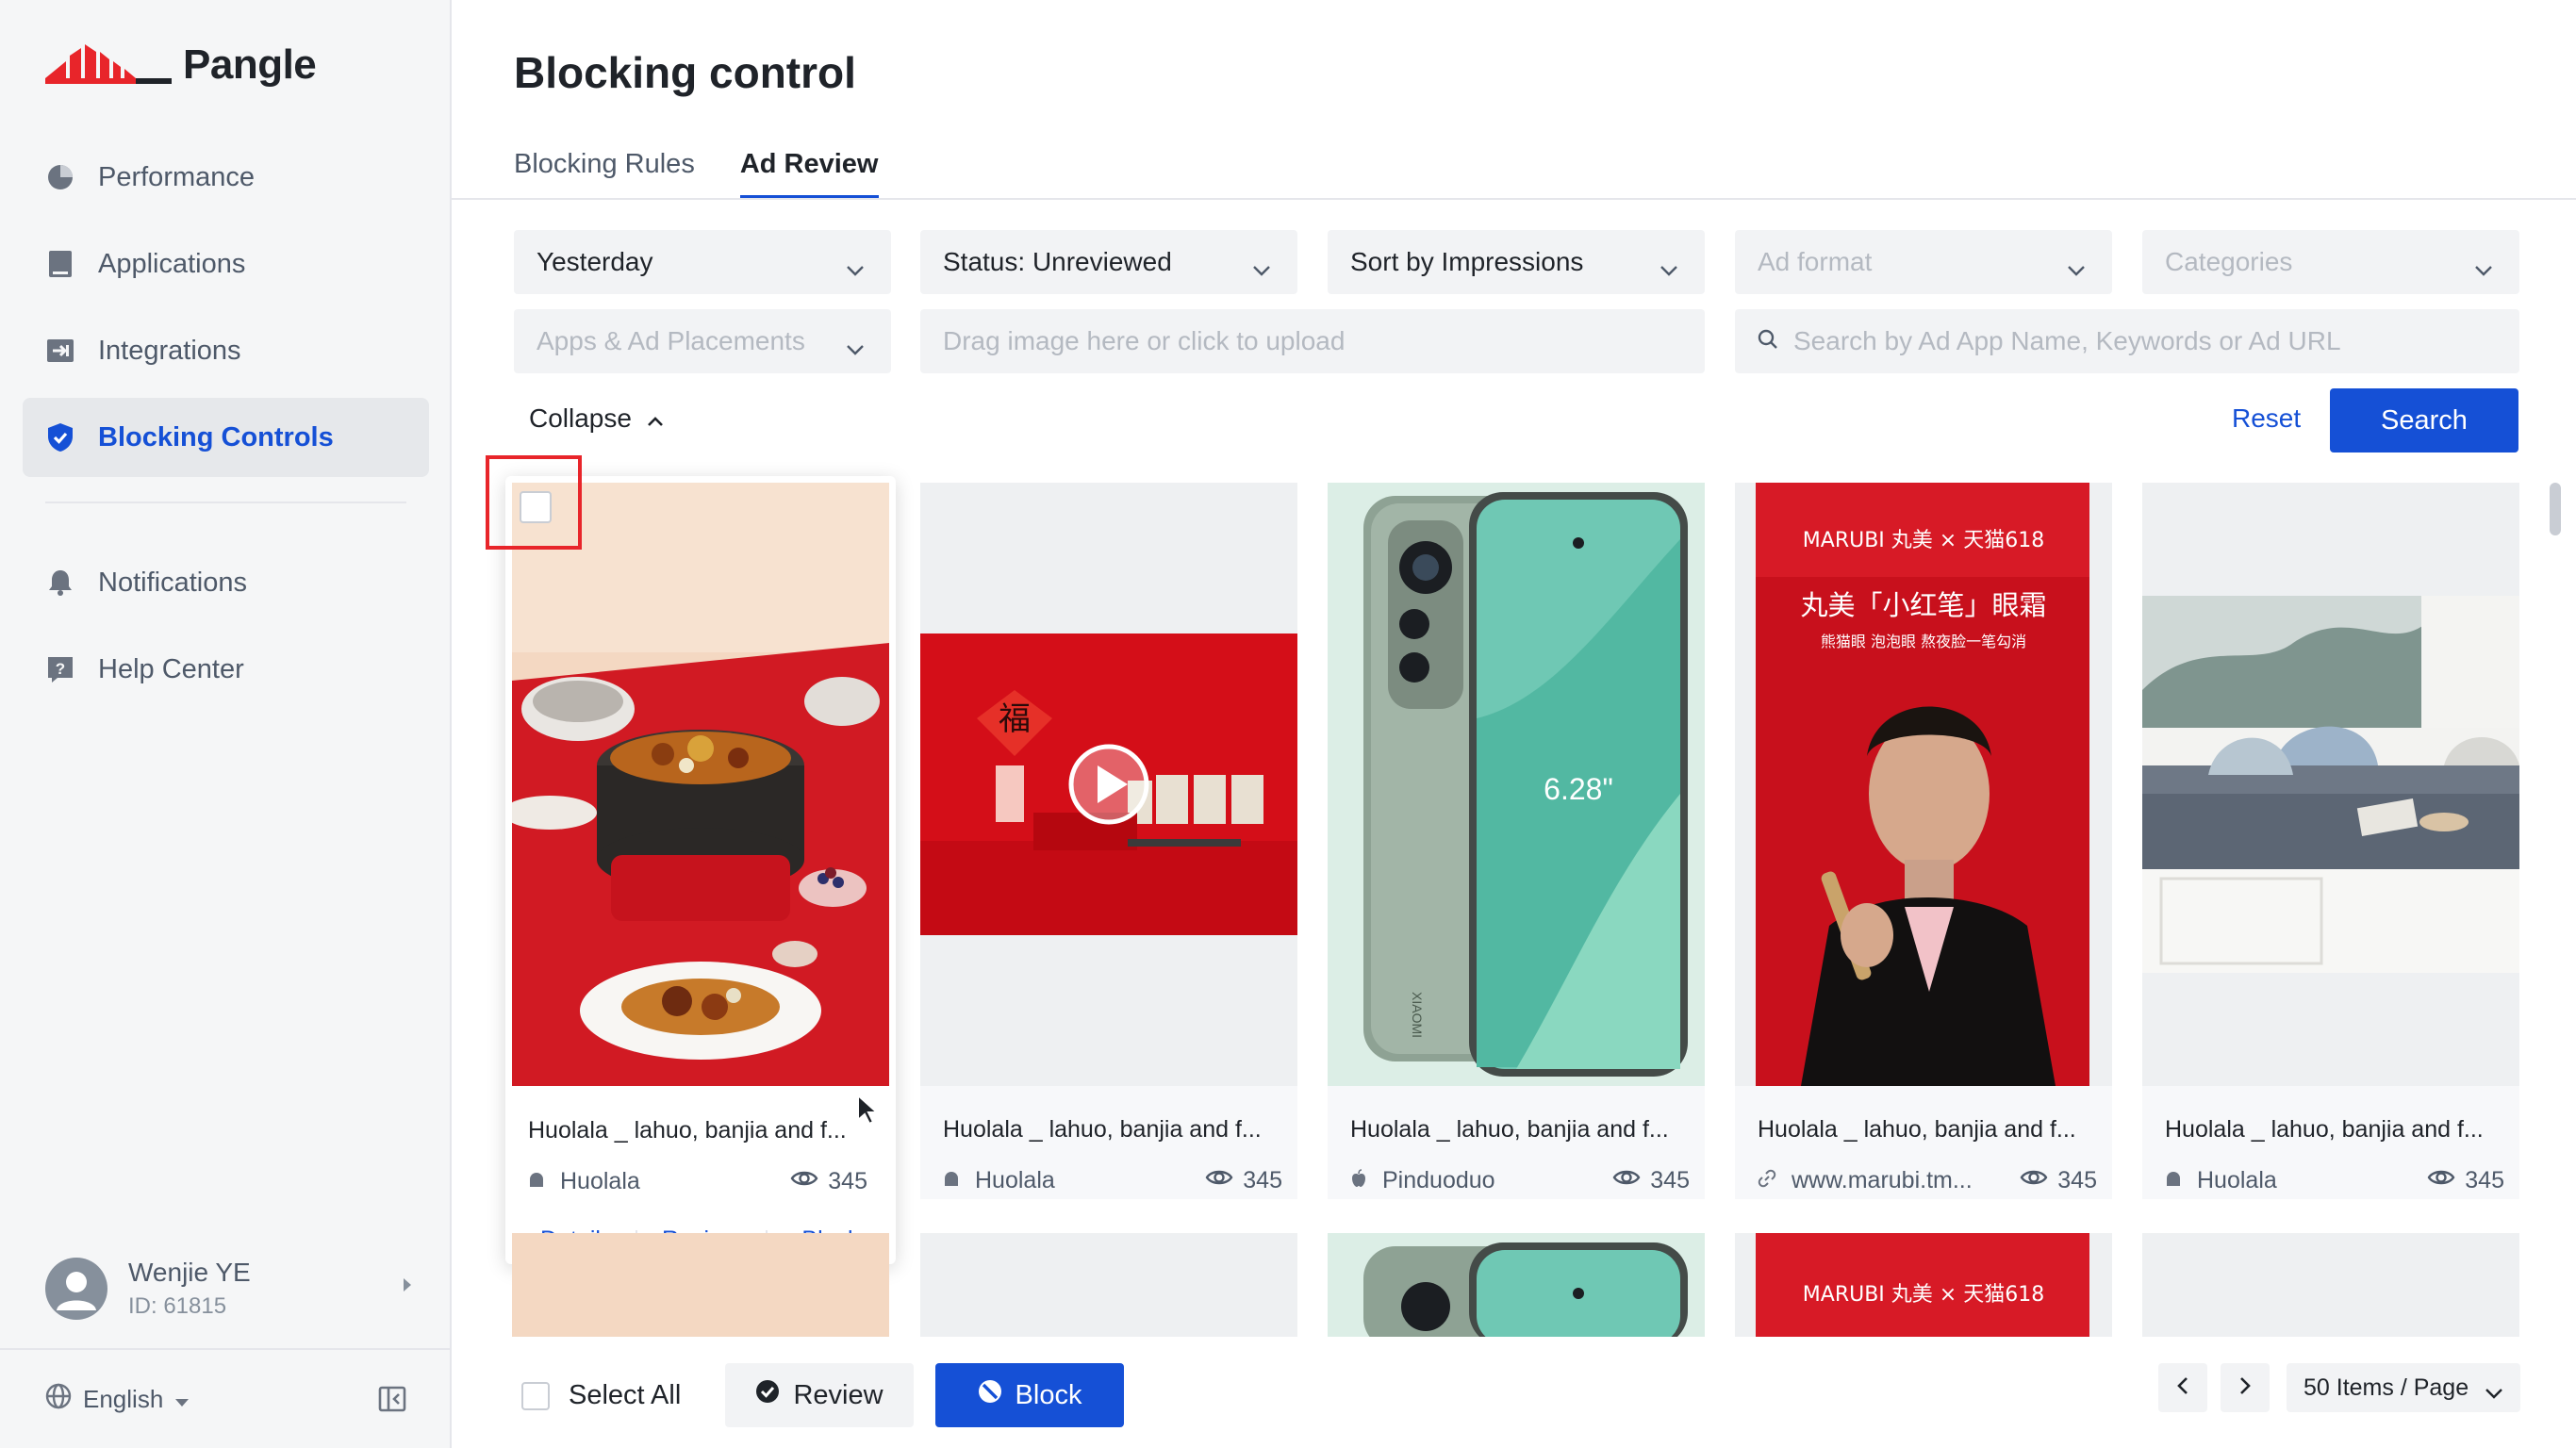  What do you see at coordinates (225, 1398) in the screenshot?
I see `sidebar-footer: English` at bounding box center [225, 1398].